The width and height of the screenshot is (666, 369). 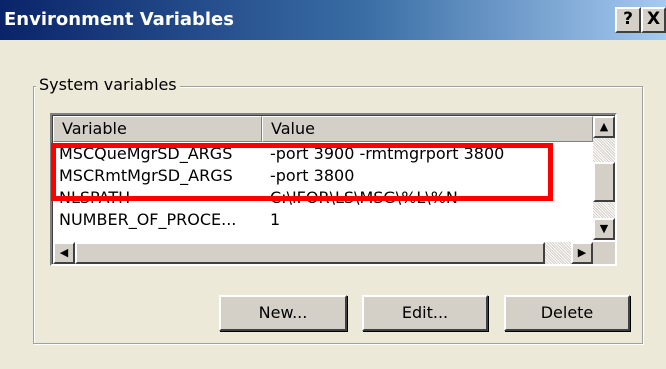 I want to click on delete-button: Delete, so click(x=567, y=313).